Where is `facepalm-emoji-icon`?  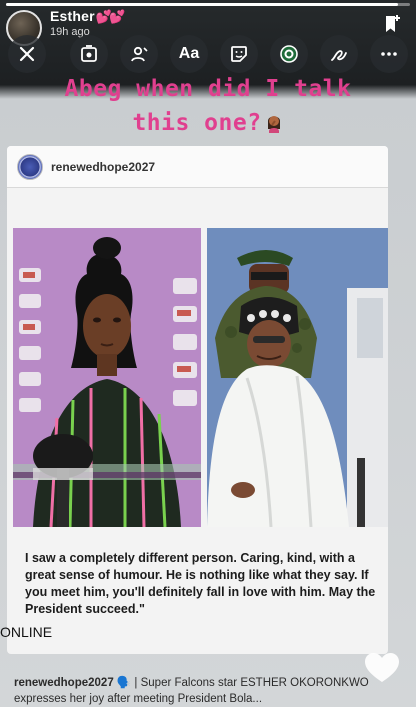 facepalm-emoji-icon is located at coordinates (273, 124).